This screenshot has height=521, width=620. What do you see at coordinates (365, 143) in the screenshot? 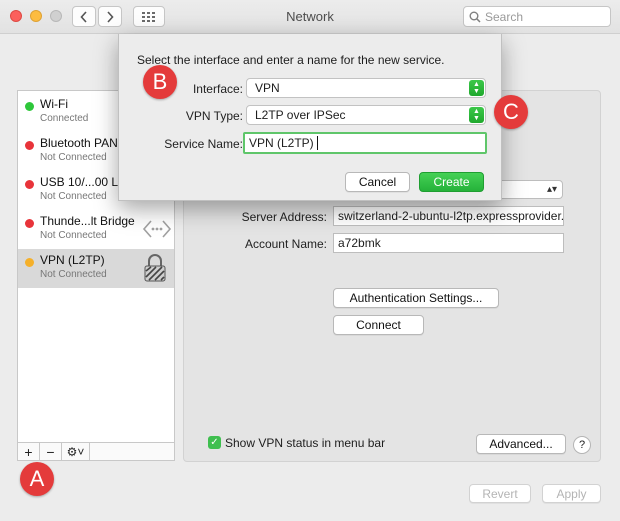
I see `service-name-field: VPN (L2TP)` at bounding box center [365, 143].